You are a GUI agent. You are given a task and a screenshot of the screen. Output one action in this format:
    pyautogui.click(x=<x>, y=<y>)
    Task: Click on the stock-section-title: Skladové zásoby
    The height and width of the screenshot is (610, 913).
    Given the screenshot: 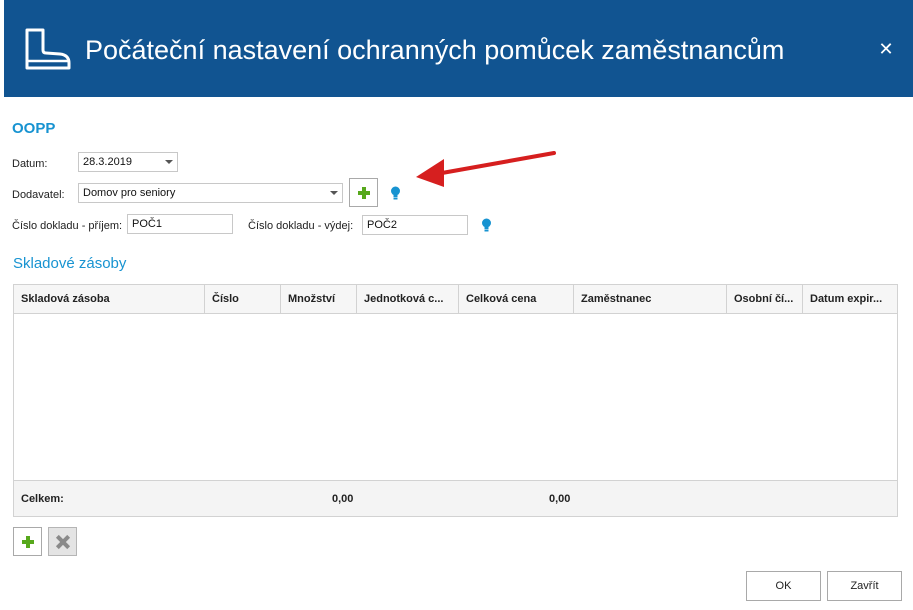 What is the action you would take?
    pyautogui.click(x=70, y=263)
    